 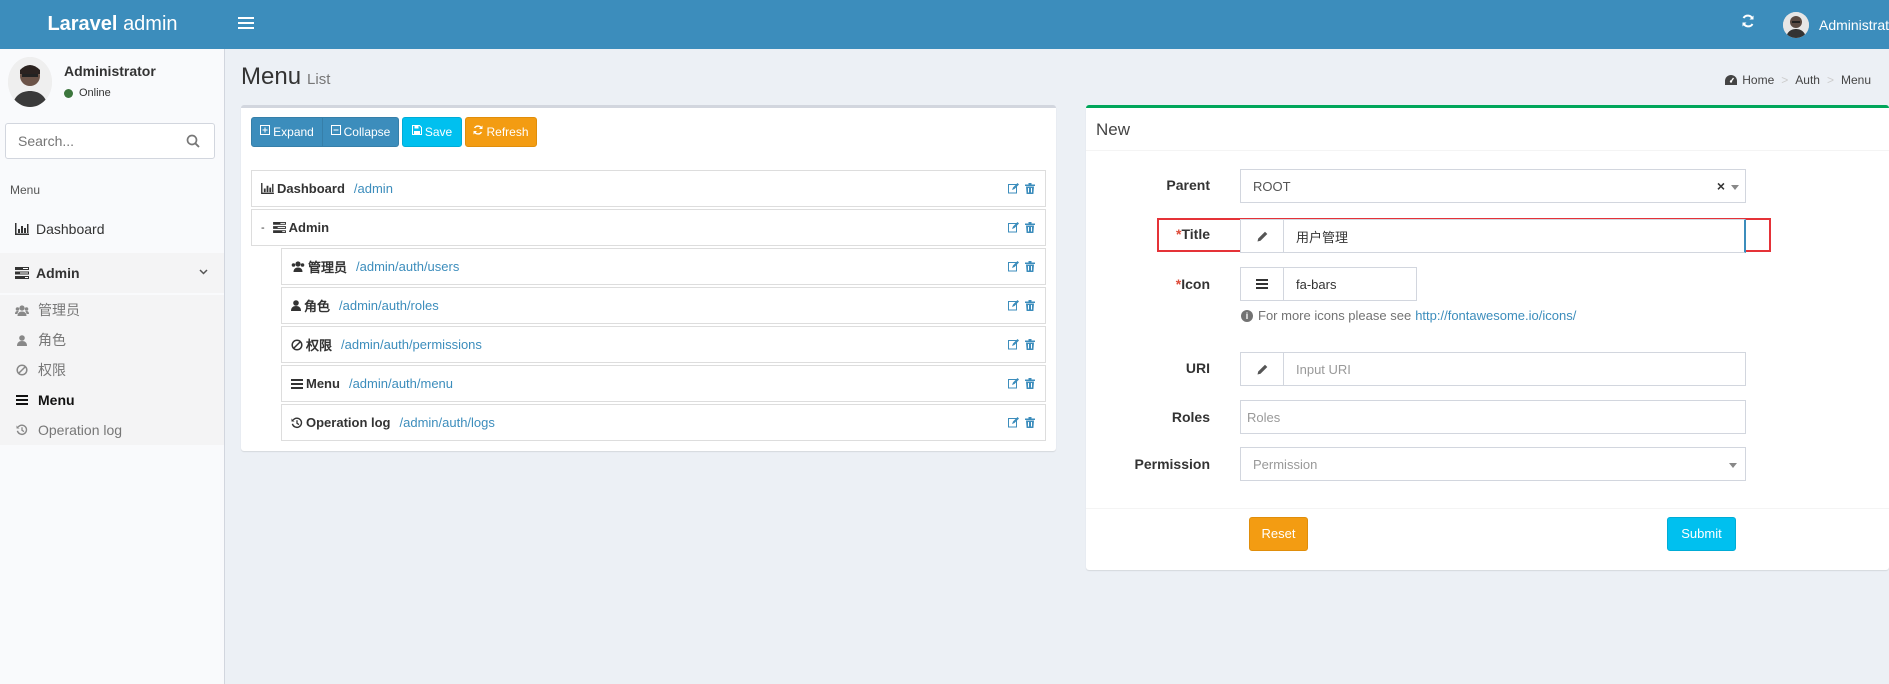 What do you see at coordinates (1796, 25) in the screenshot?
I see `user-avatar-small` at bounding box center [1796, 25].